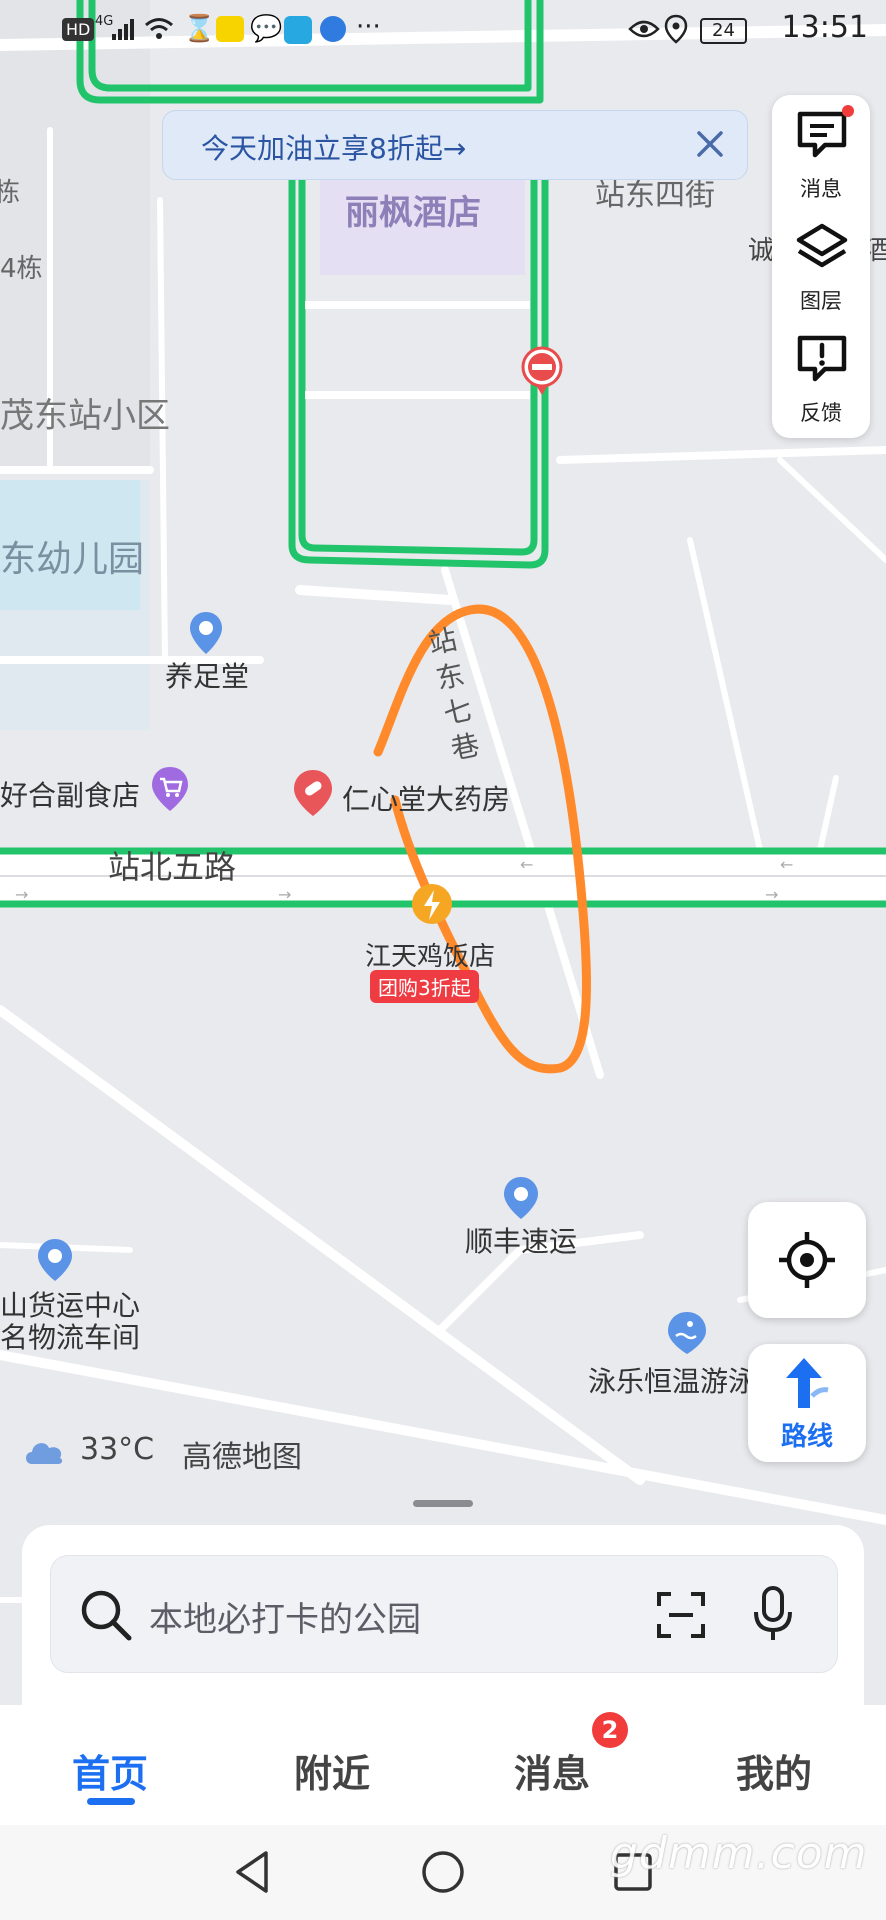 The height and width of the screenshot is (1920, 886). I want to click on poi-freight-center-line2: 名物流车间, so click(70, 1336).